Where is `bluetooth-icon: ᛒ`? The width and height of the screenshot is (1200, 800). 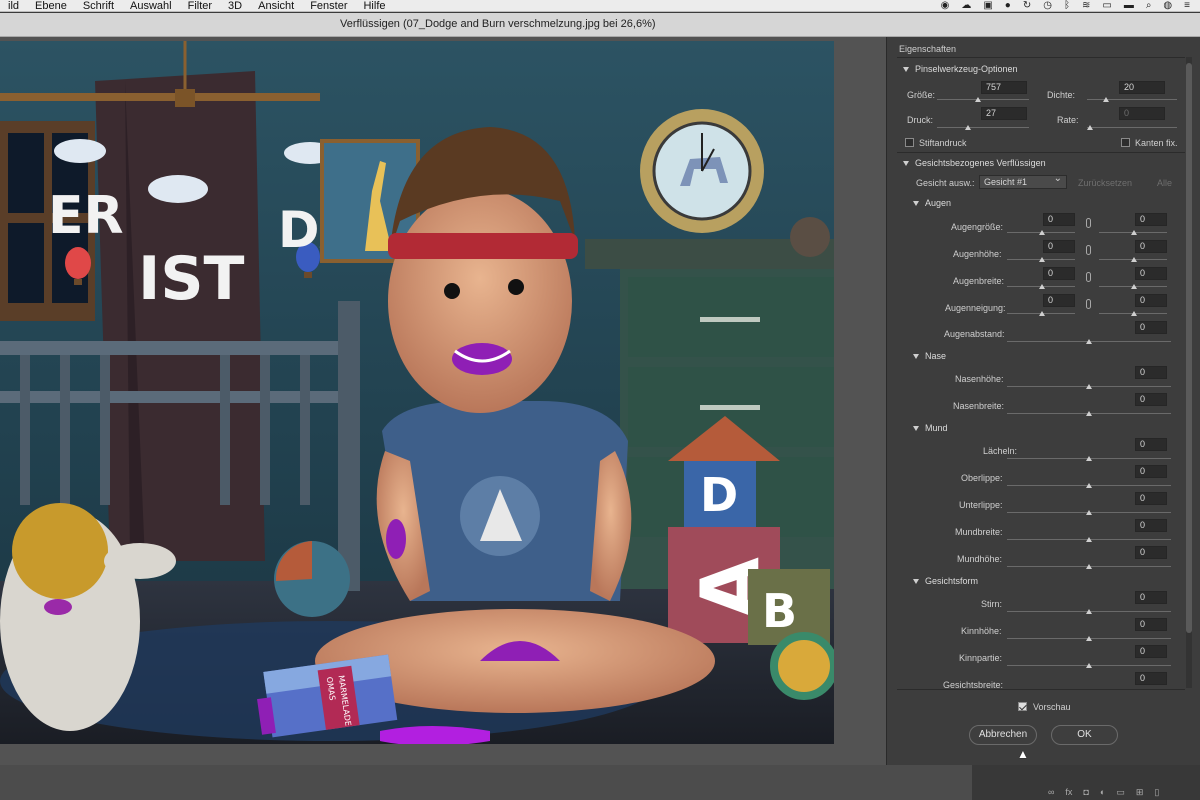
bluetooth-icon: ᛒ is located at coordinates (1067, 6).